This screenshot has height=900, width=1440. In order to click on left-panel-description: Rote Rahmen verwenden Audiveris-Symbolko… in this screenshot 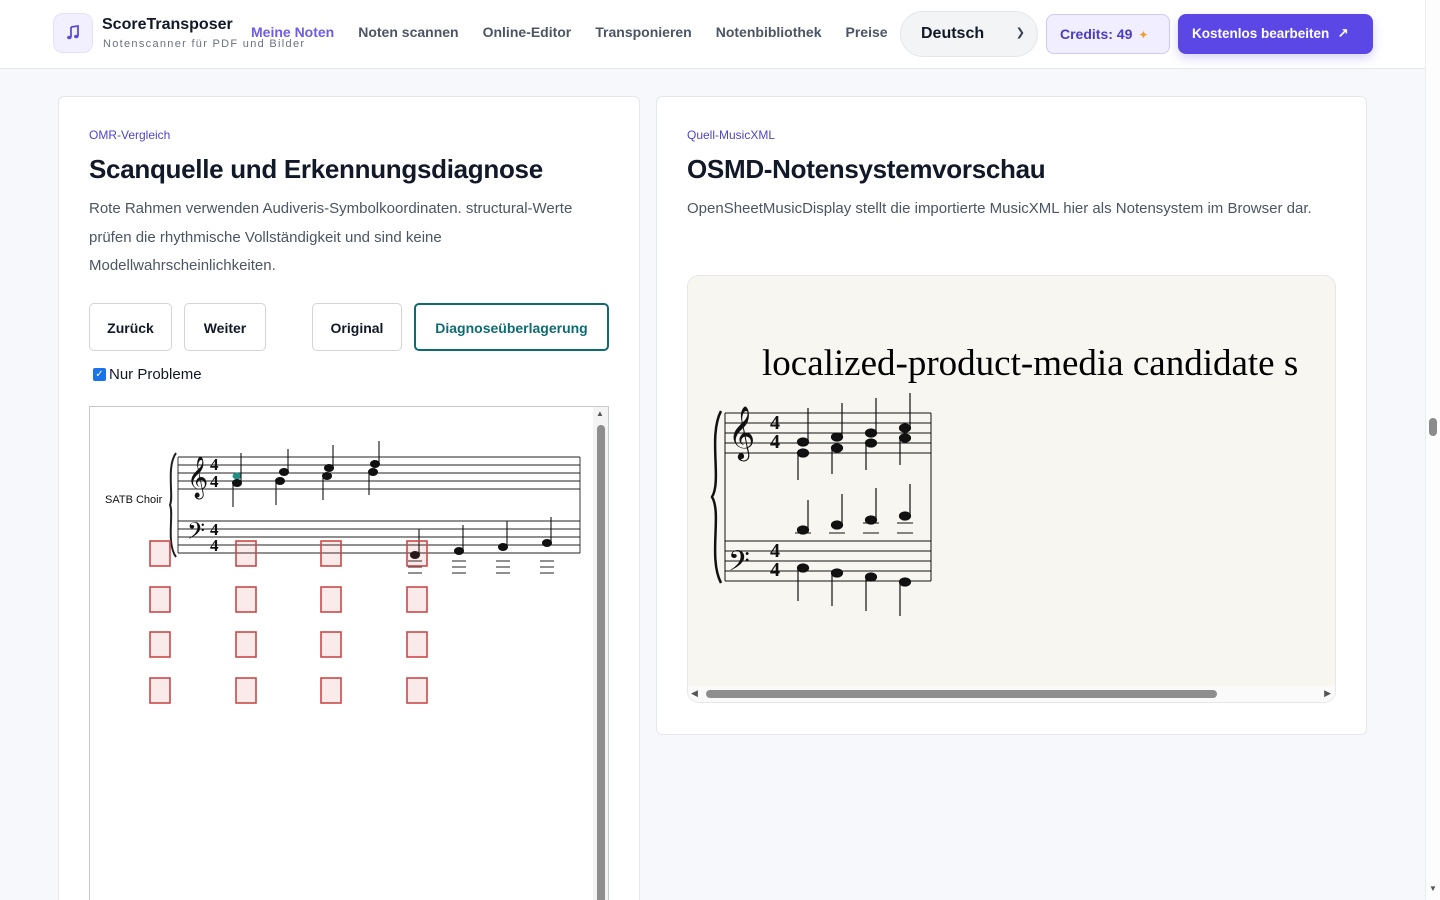, I will do `click(331, 237)`.